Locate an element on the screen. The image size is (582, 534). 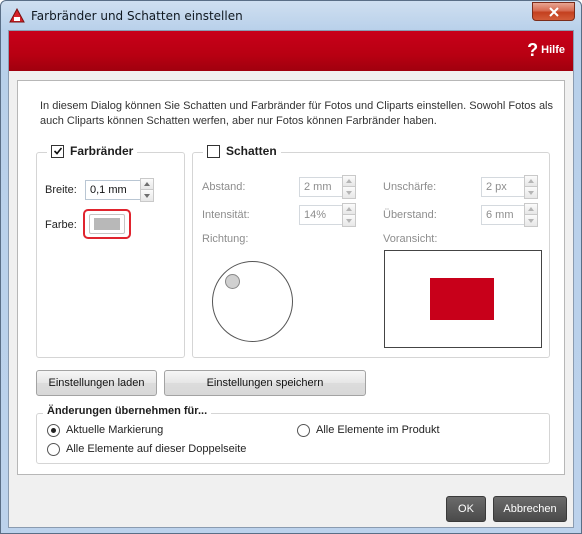
ok-button: OK is located at coordinates (466, 509).